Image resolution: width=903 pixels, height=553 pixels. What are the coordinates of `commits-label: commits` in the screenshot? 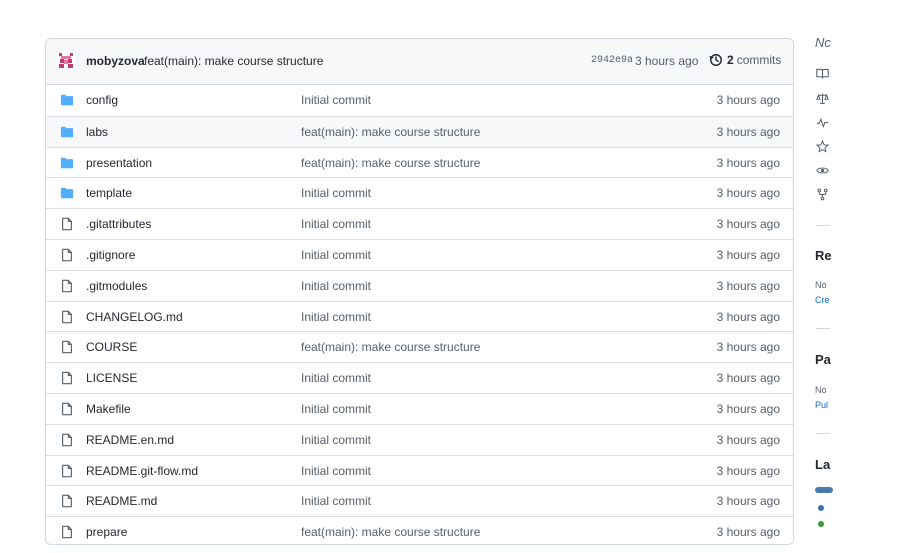 It's located at (759, 60).